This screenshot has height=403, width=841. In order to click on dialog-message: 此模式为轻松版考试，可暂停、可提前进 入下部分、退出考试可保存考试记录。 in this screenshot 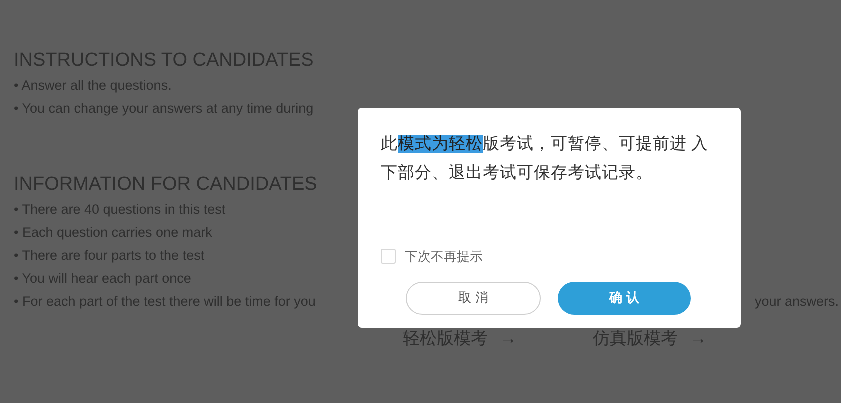, I will do `click(545, 159)`.